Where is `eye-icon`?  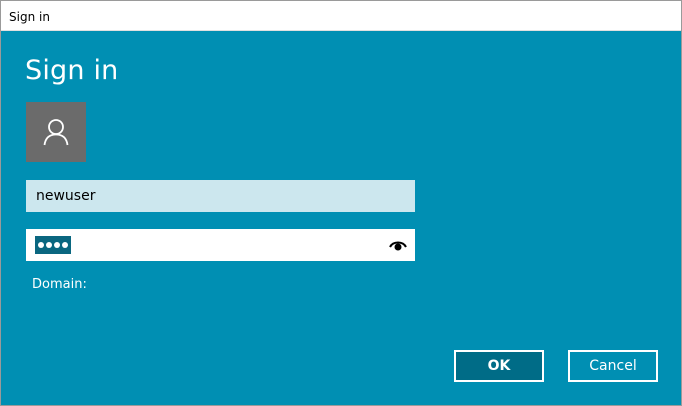
eye-icon is located at coordinates (398, 246).